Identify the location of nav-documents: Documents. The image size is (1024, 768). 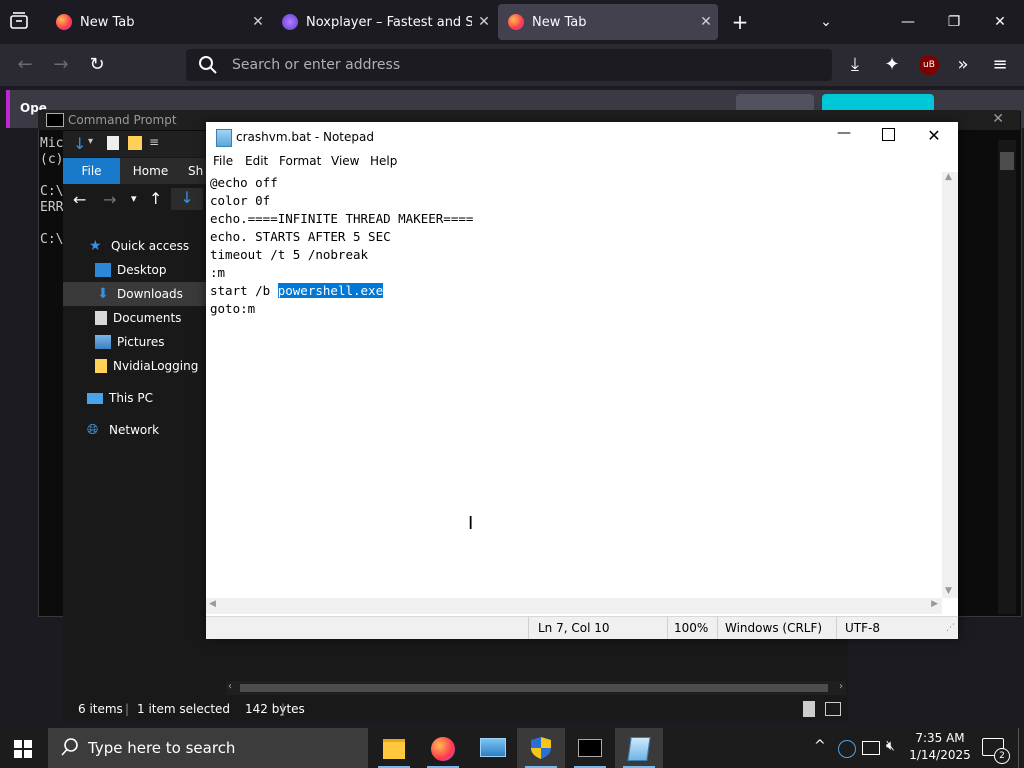
(134, 318).